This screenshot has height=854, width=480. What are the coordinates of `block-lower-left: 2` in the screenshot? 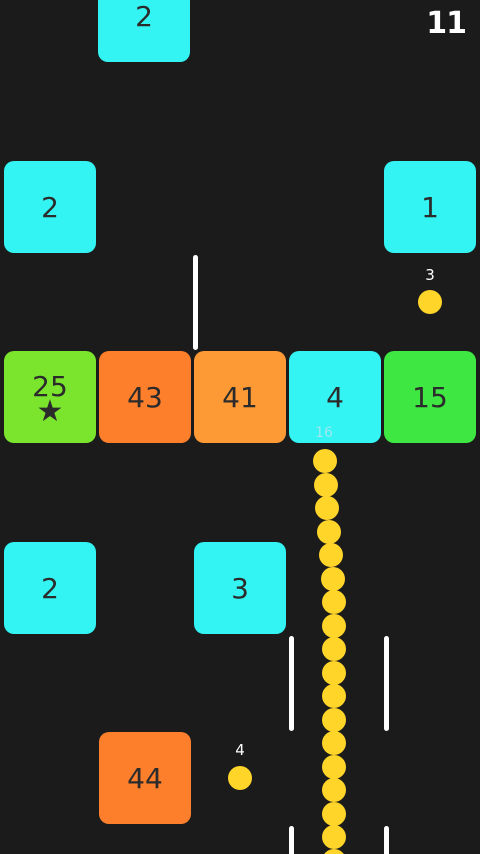 It's located at (50, 588).